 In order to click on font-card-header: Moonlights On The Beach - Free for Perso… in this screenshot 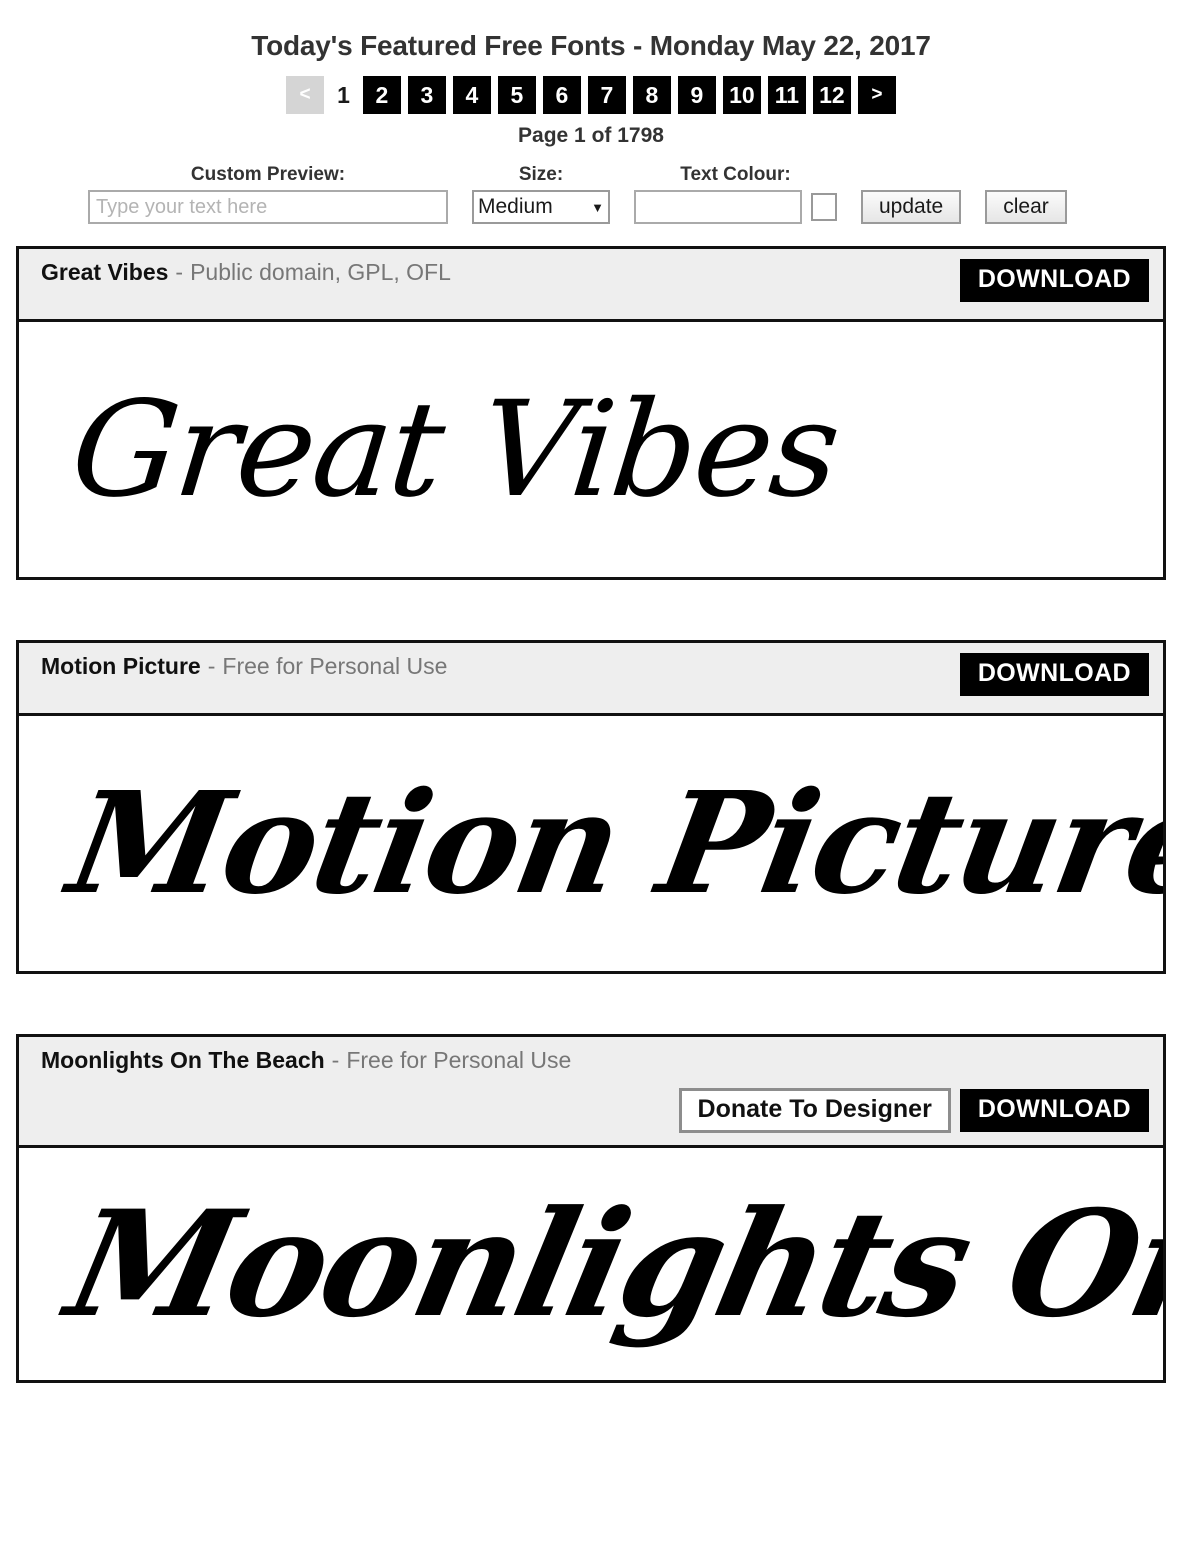, I will do `click(591, 1092)`.